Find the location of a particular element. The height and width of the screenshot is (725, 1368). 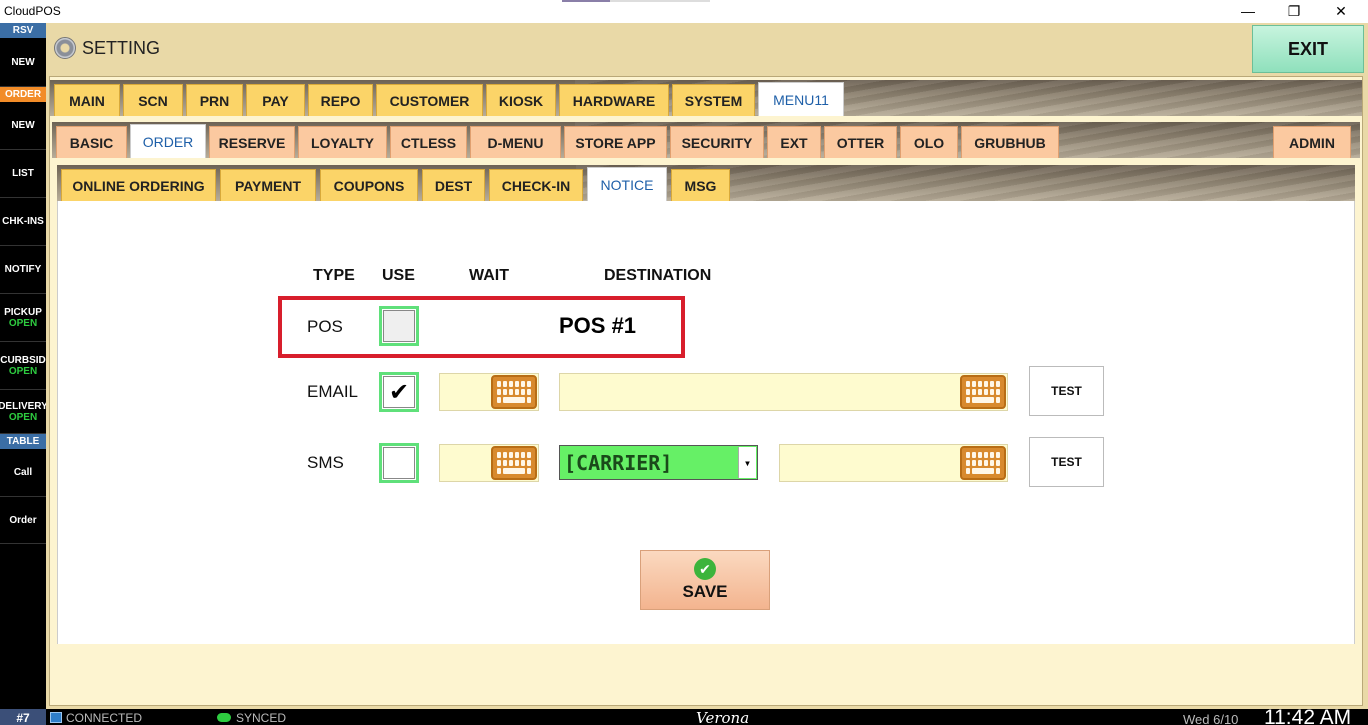

sidebar-item-pickup: PICKUP OPEN is located at coordinates (23, 318).